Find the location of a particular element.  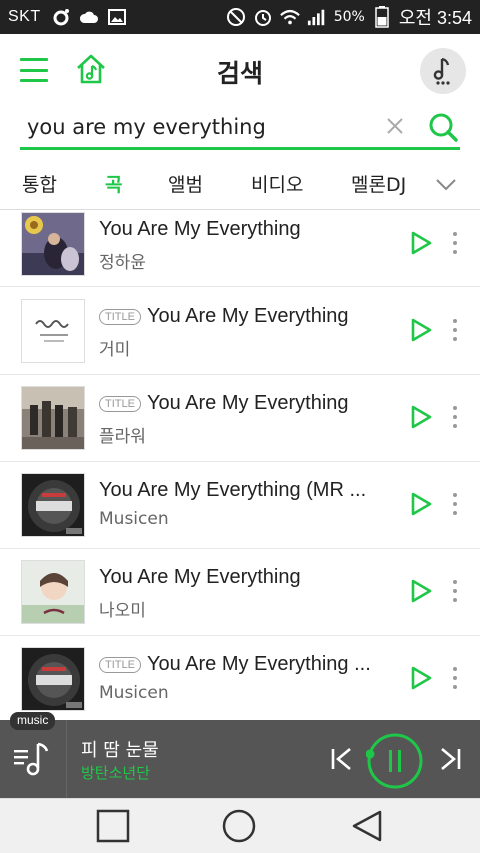

search-icon is located at coordinates (443, 127).